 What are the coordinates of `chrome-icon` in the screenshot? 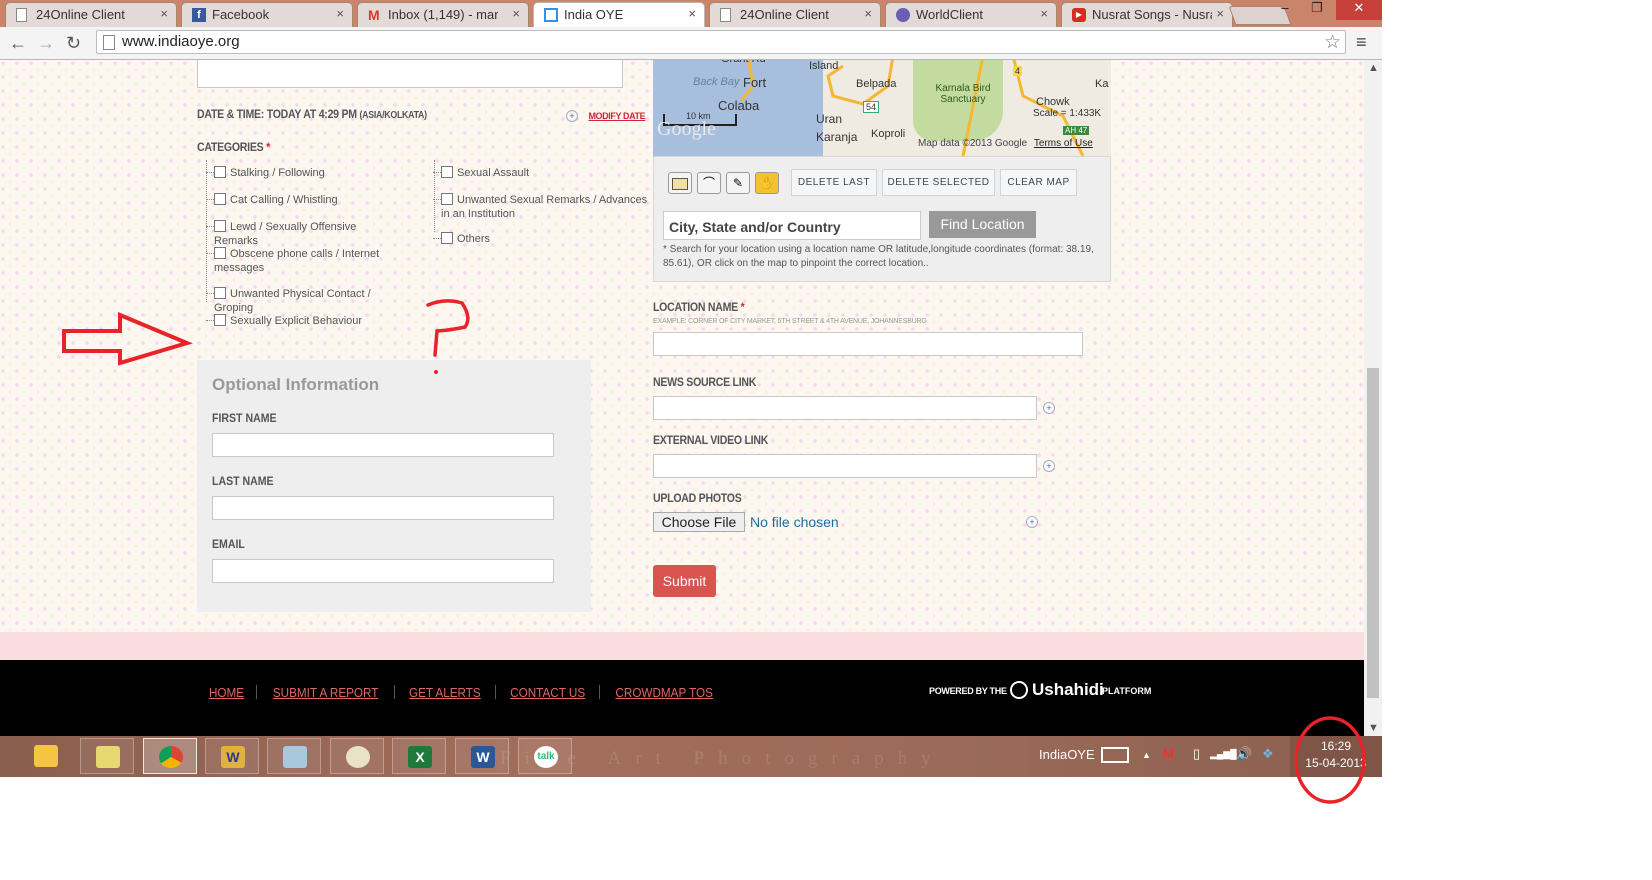 It's located at (171, 757).